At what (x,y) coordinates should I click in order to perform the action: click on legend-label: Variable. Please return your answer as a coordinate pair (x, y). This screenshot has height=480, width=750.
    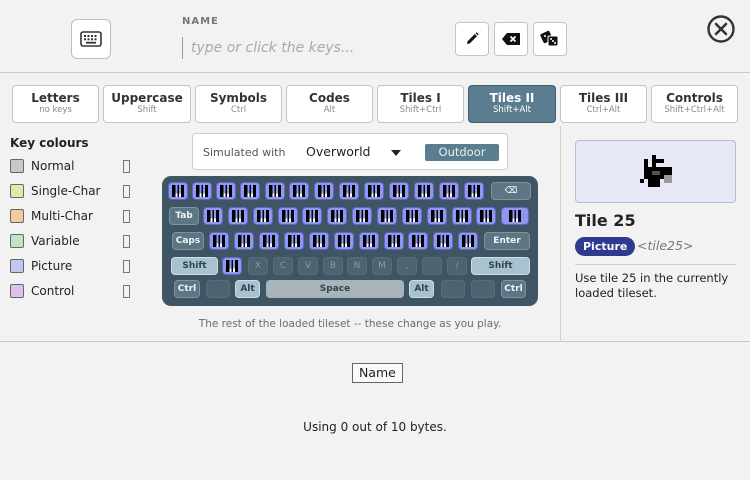
    Looking at the image, I should click on (55, 241).